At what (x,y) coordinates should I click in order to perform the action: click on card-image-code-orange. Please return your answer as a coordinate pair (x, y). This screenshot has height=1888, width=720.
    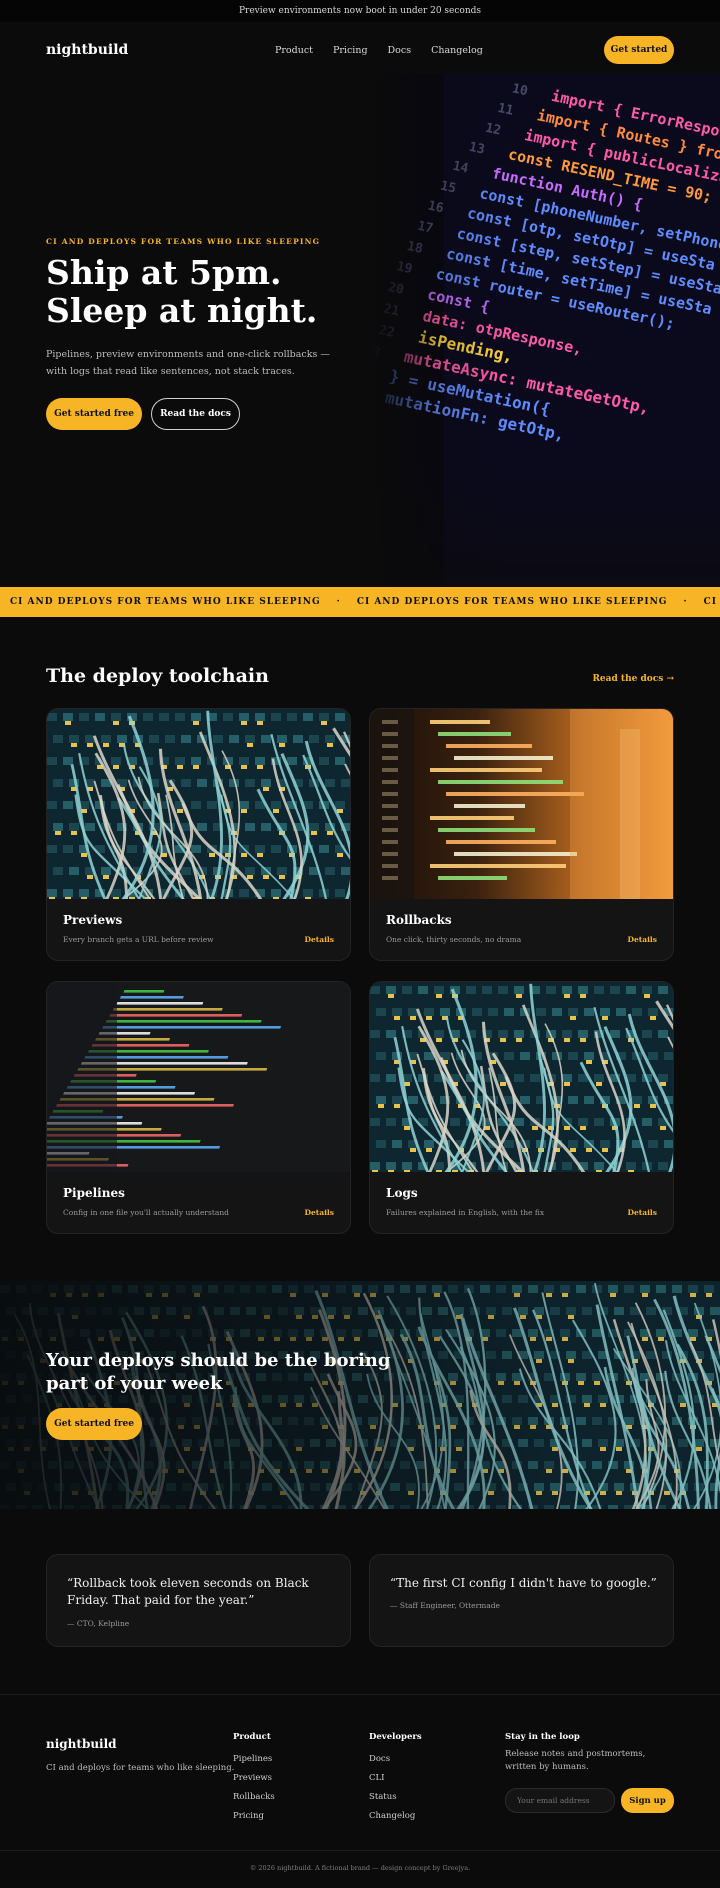
    Looking at the image, I should click on (521, 804).